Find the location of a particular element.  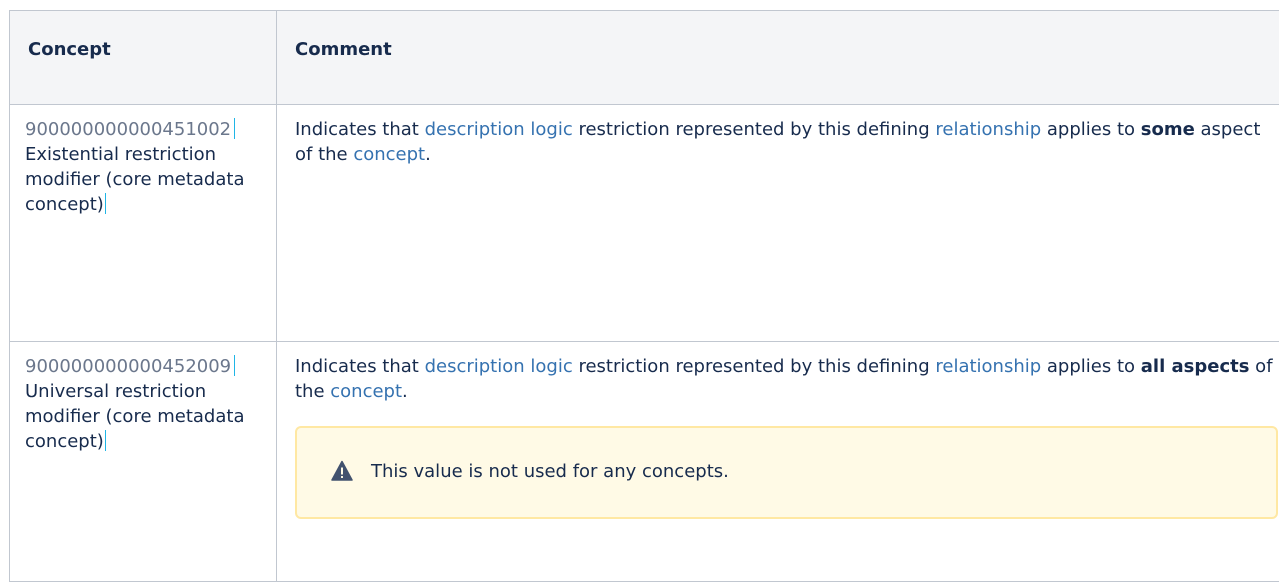

warning-triangle-icon is located at coordinates (342, 471).